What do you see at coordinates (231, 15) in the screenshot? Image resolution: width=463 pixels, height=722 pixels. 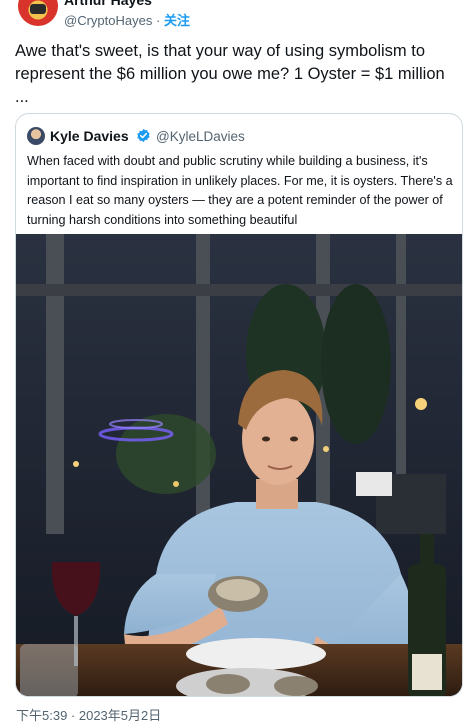 I see `tweet-header: Arthur Hayes @CryptoHayes · 关注` at bounding box center [231, 15].